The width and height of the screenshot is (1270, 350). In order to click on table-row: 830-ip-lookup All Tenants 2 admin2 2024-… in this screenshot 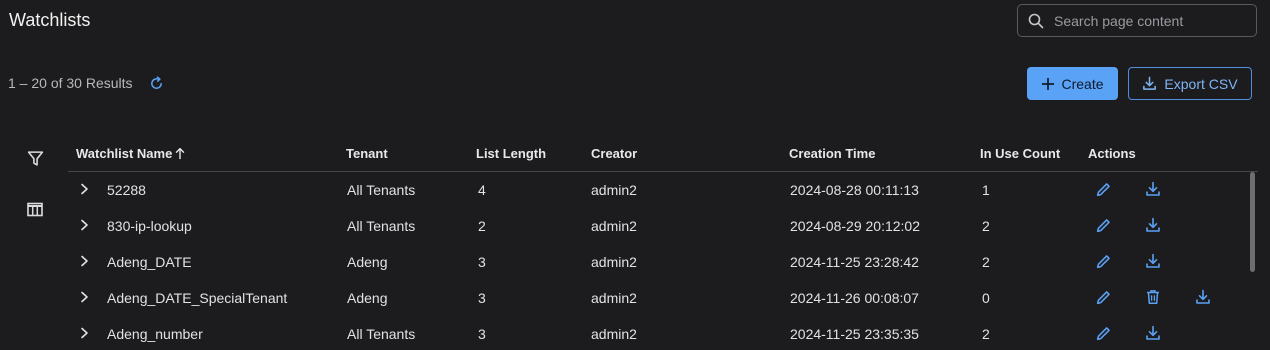, I will do `click(655, 226)`.